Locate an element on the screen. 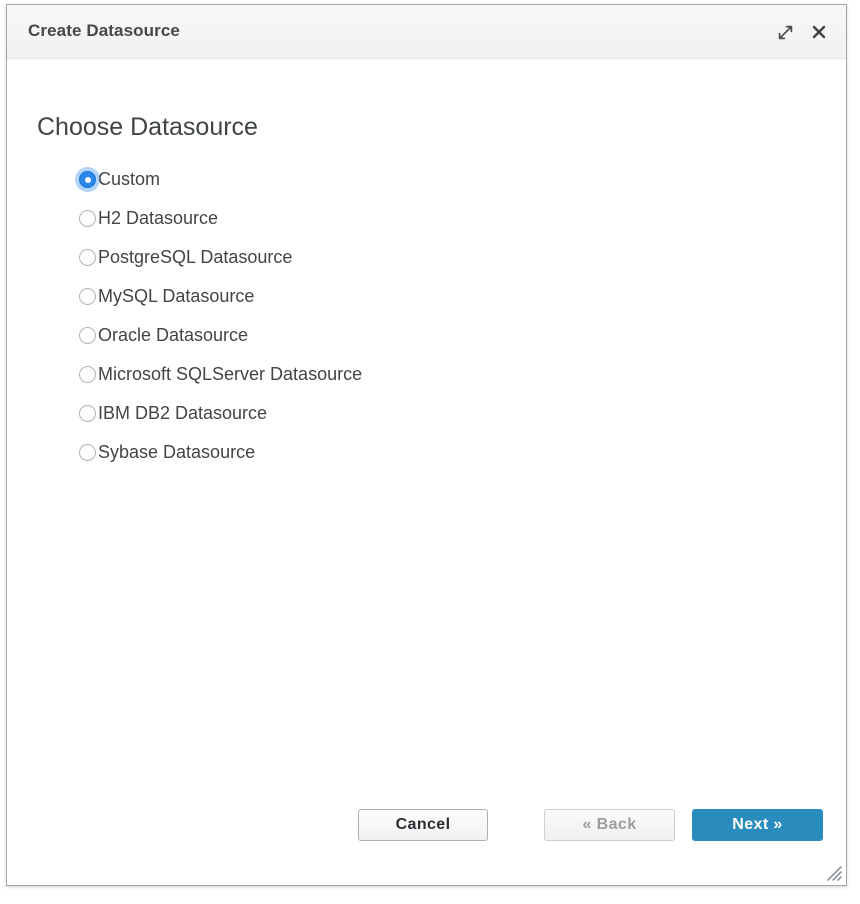  radio-option-label: H2 Datasource is located at coordinates (158, 218).